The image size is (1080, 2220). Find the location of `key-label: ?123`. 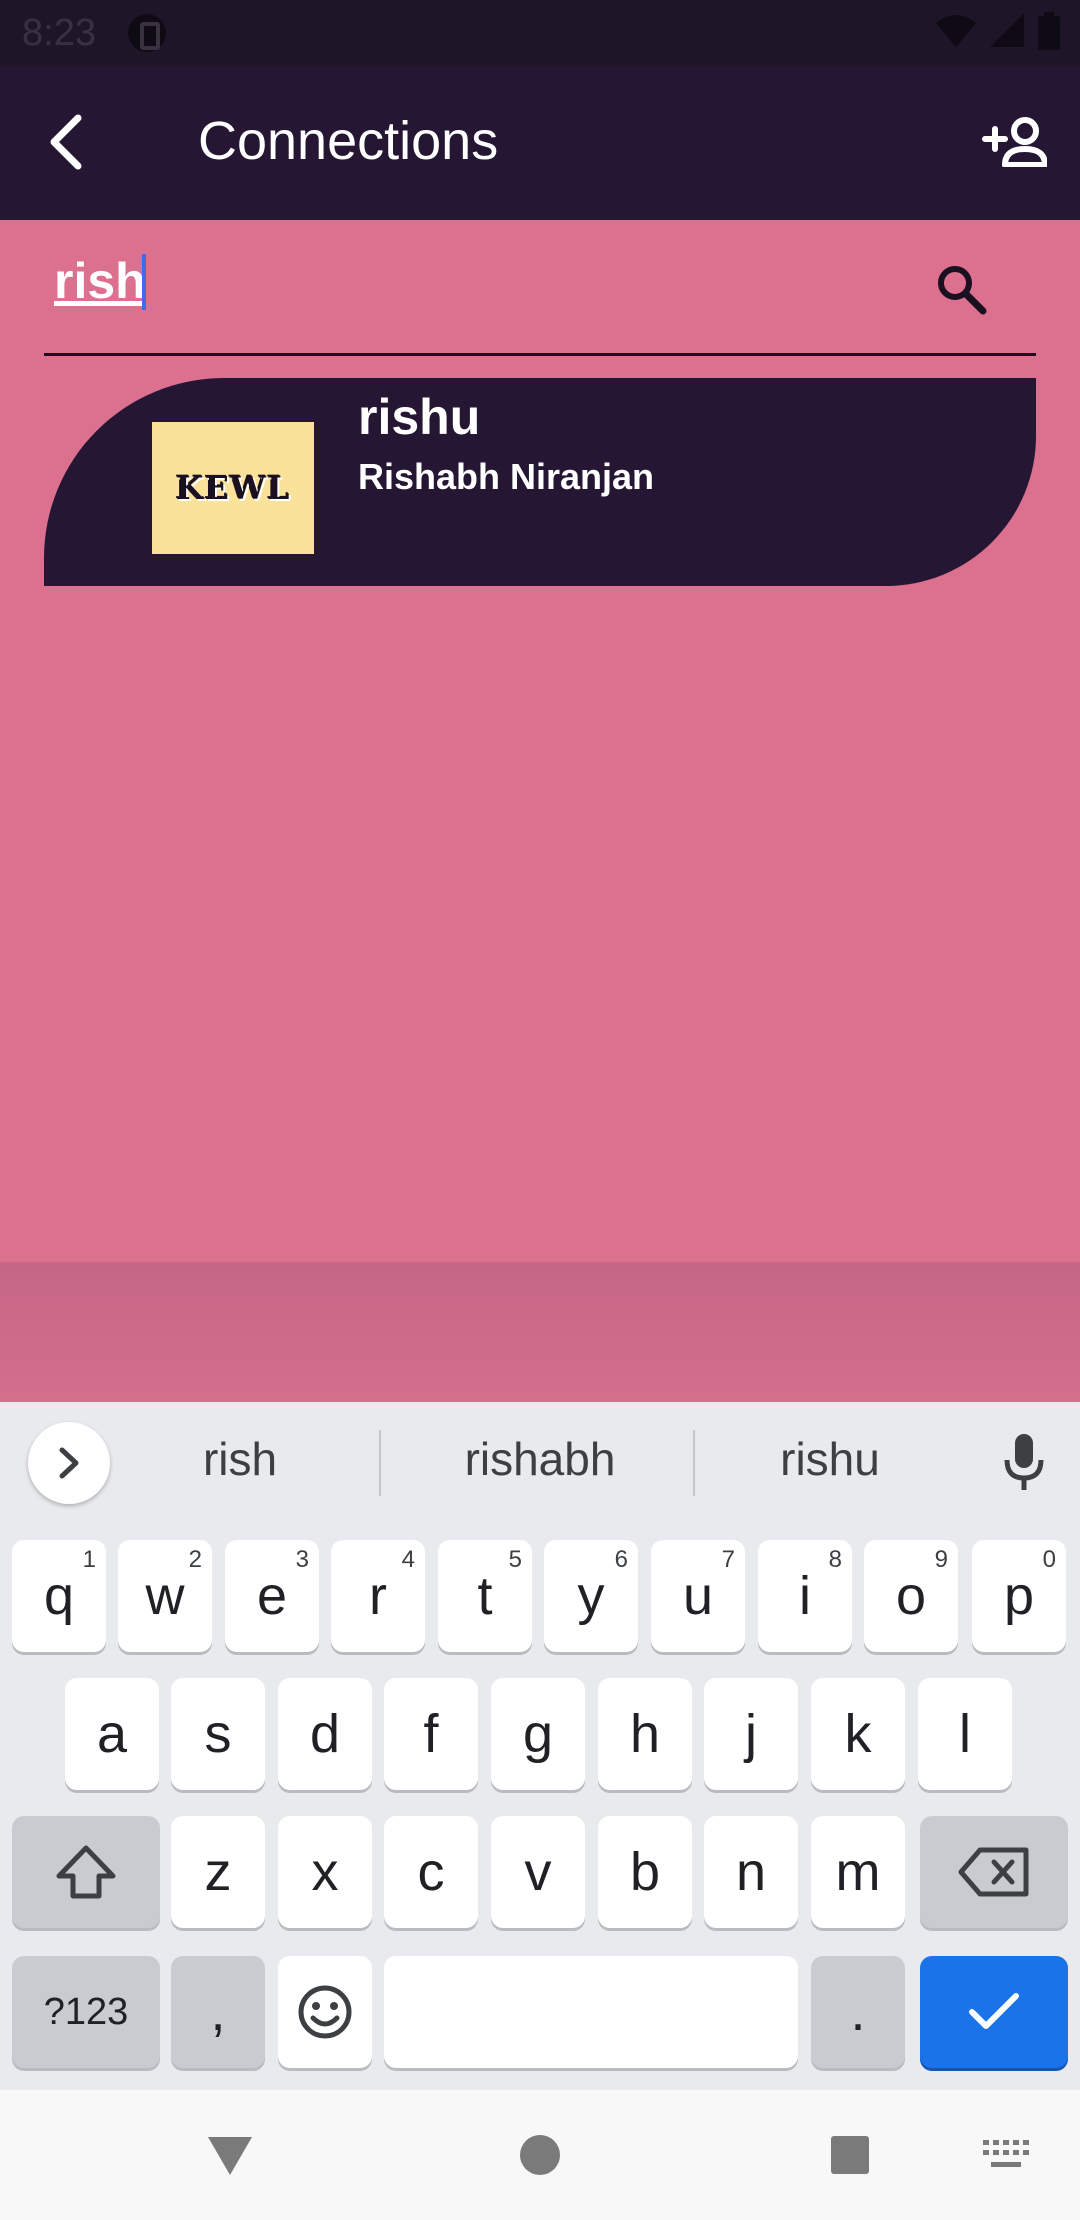

key-label: ?123 is located at coordinates (86, 2011).